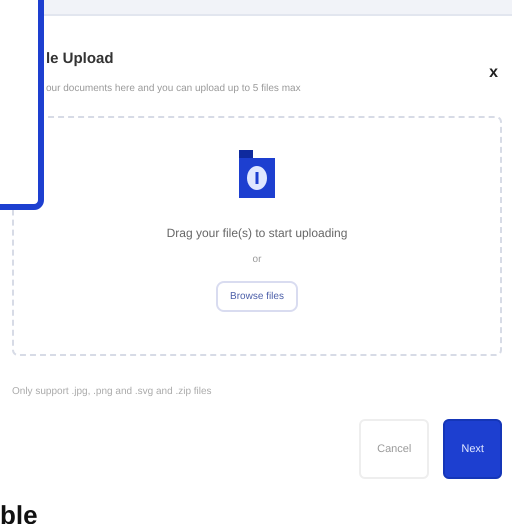  I want to click on file-icon, so click(257, 174).